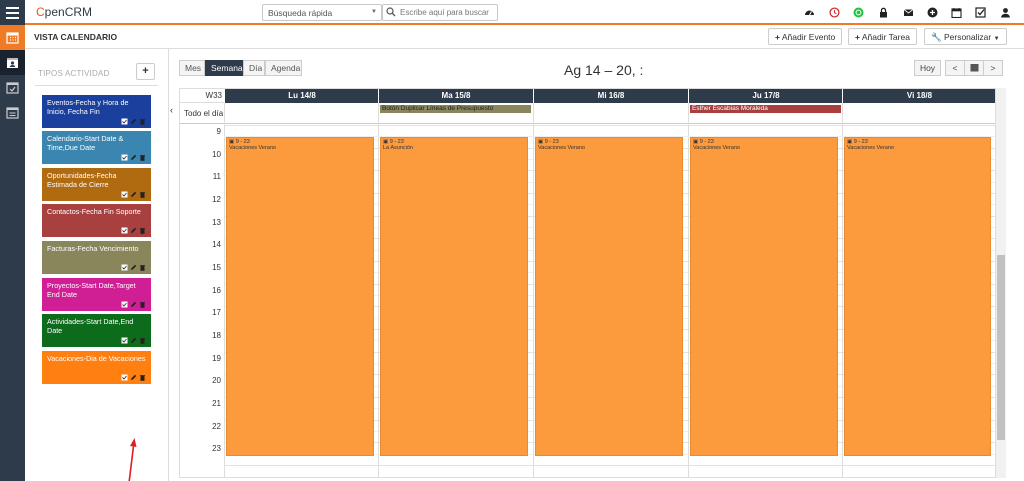 The image size is (1024, 481). I want to click on next-week-button: >, so click(993, 68).